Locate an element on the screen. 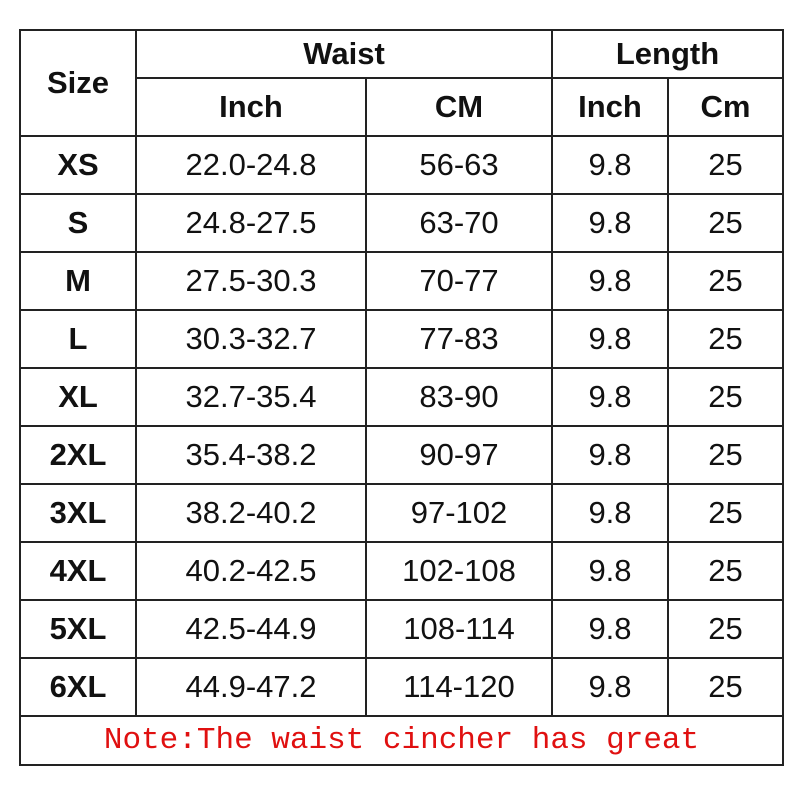  table-row: S 24.8-27.5 63-70 9.8 25 is located at coordinates (401, 223).